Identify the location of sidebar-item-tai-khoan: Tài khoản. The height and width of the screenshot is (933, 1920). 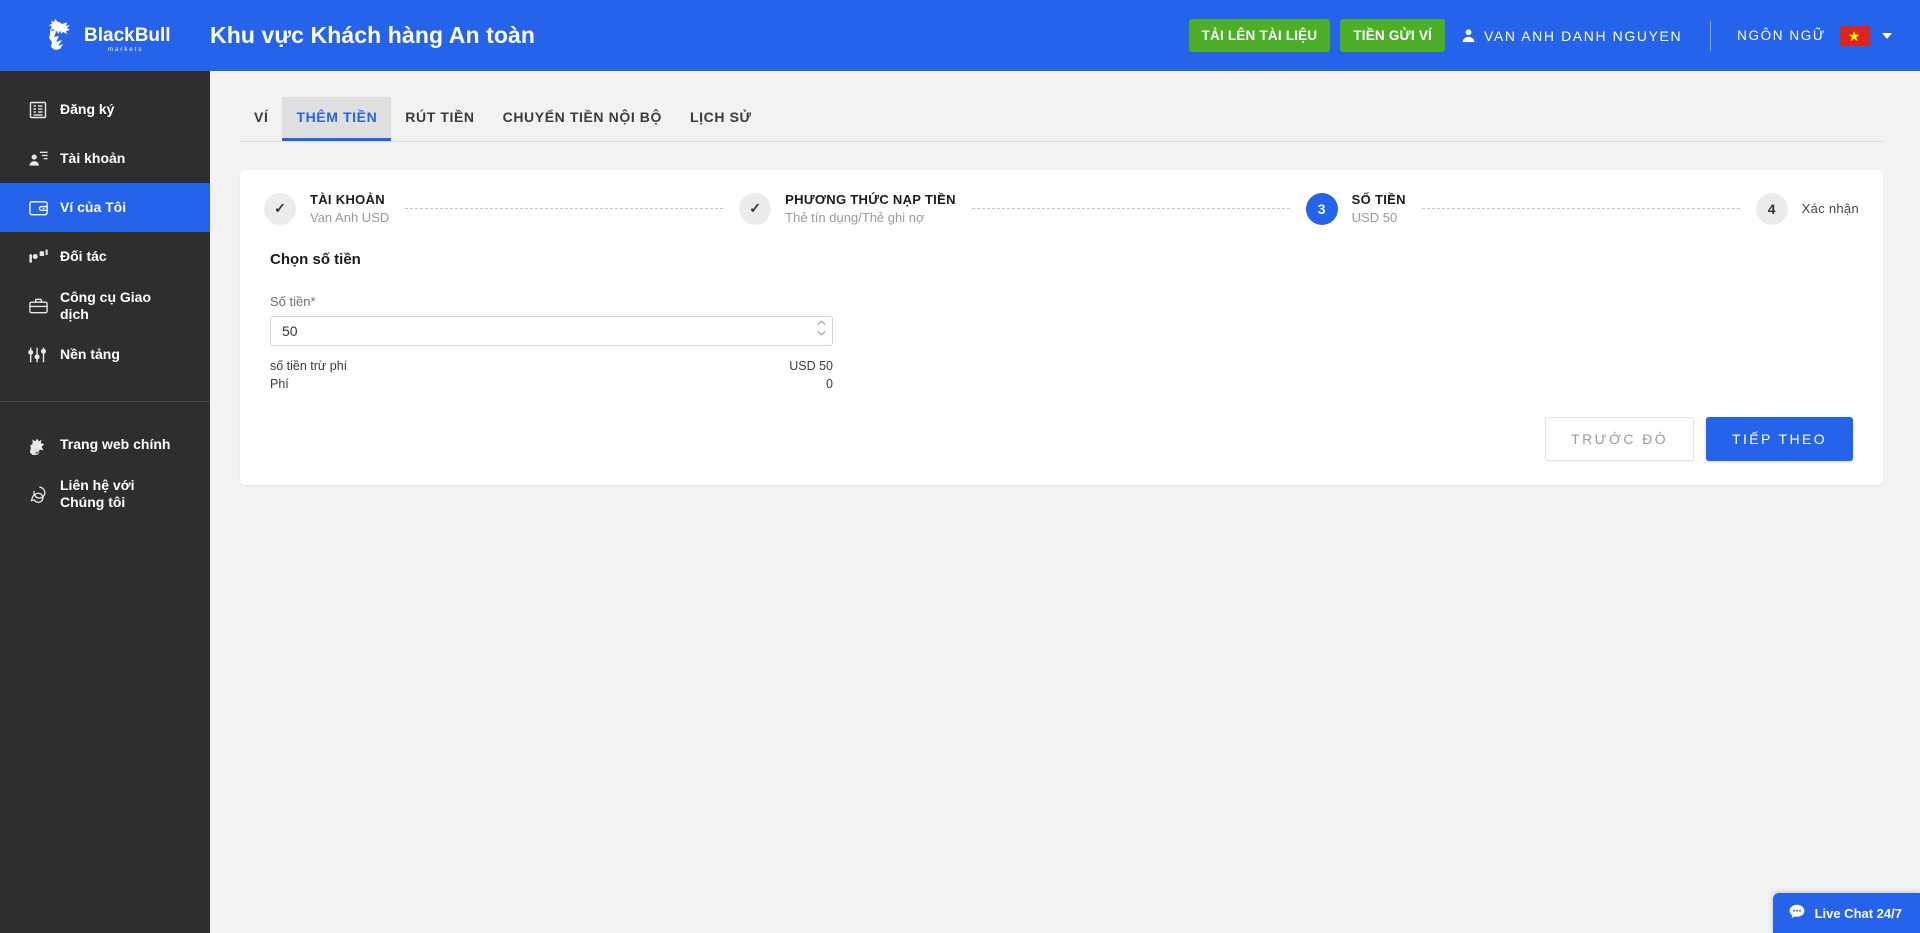
(105, 158).